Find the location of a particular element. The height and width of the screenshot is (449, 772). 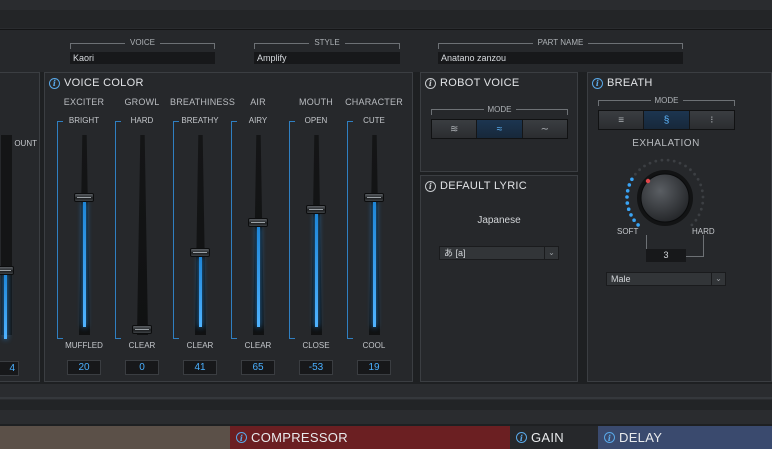

left-partial-panel: OUNT 4 is located at coordinates (20, 227).